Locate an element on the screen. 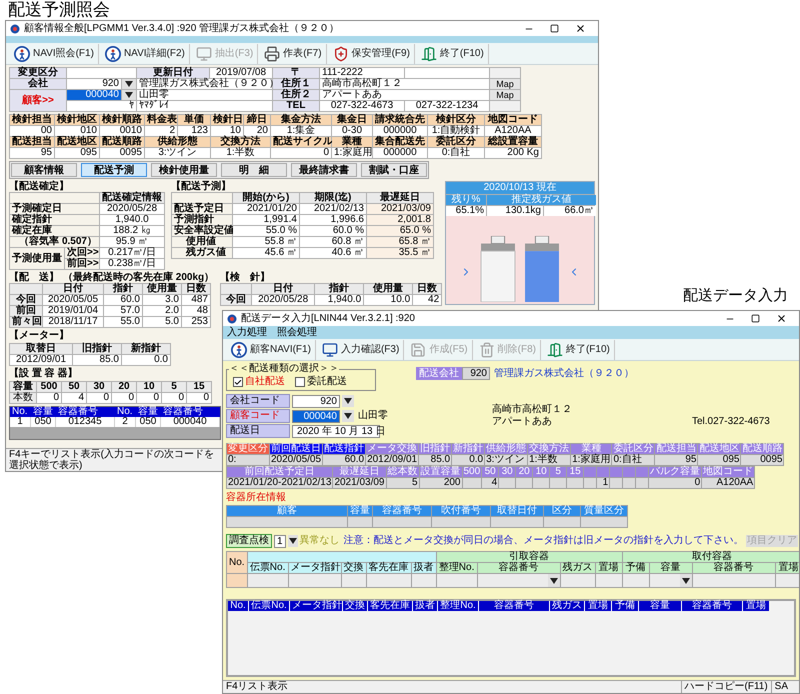 Image resolution: width=800 pixels, height=694 pixels. column-header: 新指針 is located at coordinates (468, 449).